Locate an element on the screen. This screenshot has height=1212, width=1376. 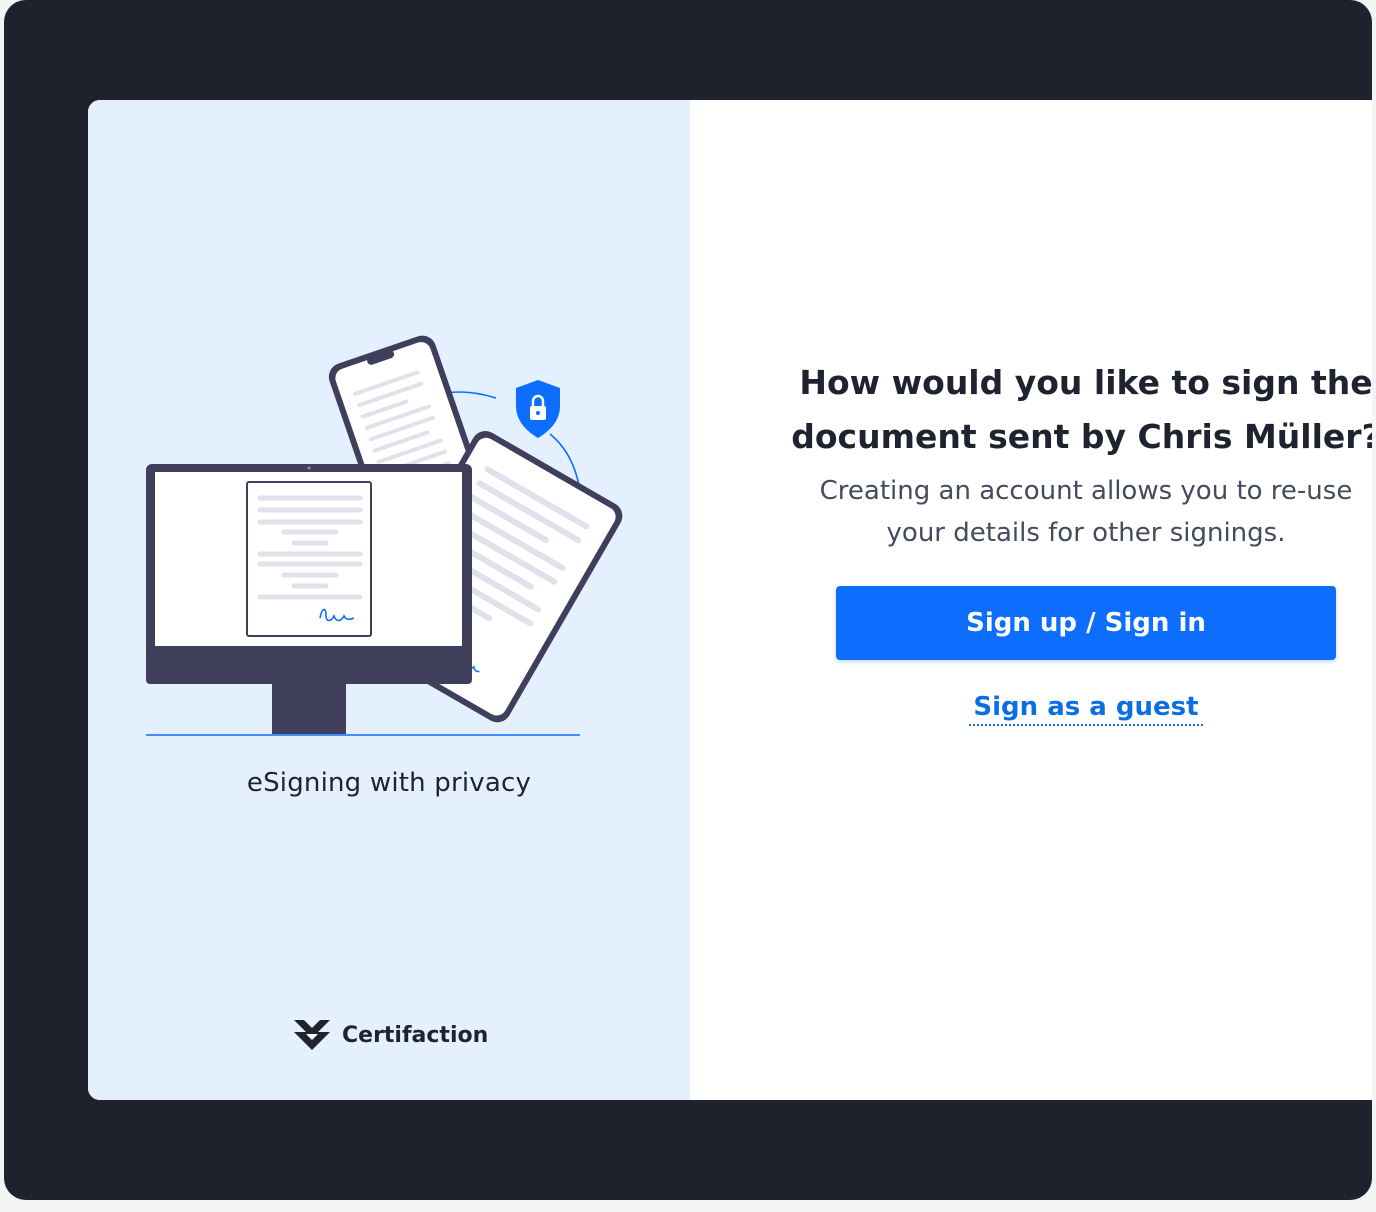
certifaction-logo-icon is located at coordinates (312, 1035).